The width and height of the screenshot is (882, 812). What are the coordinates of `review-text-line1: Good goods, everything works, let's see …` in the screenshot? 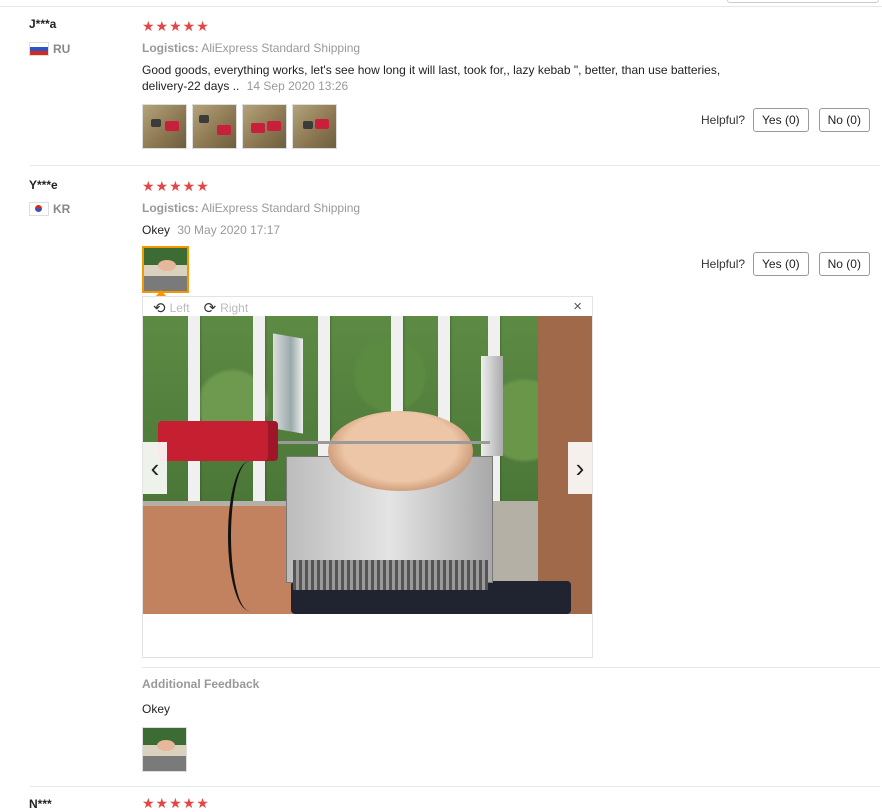 It's located at (431, 70).